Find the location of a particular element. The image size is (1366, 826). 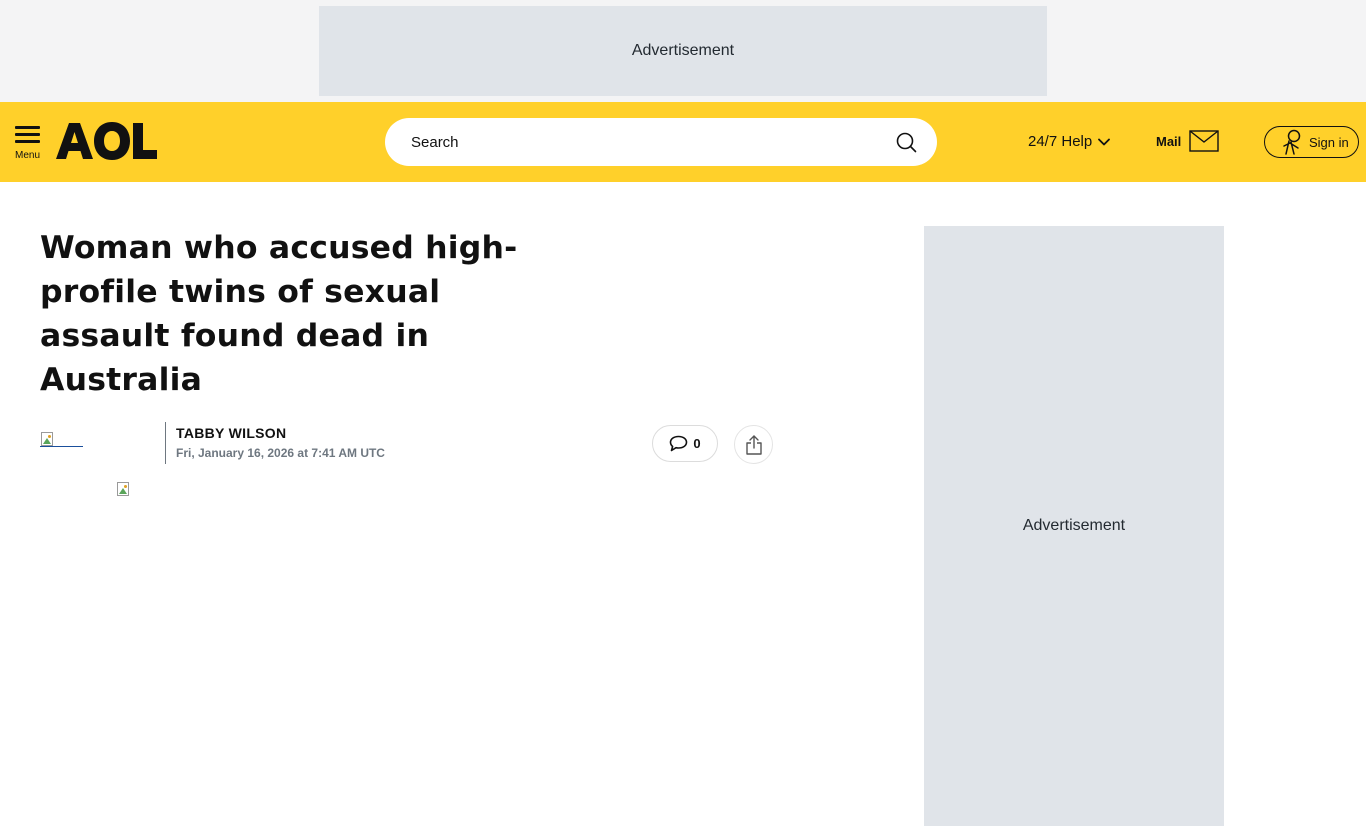

mail-label: Mail is located at coordinates (1169, 141).